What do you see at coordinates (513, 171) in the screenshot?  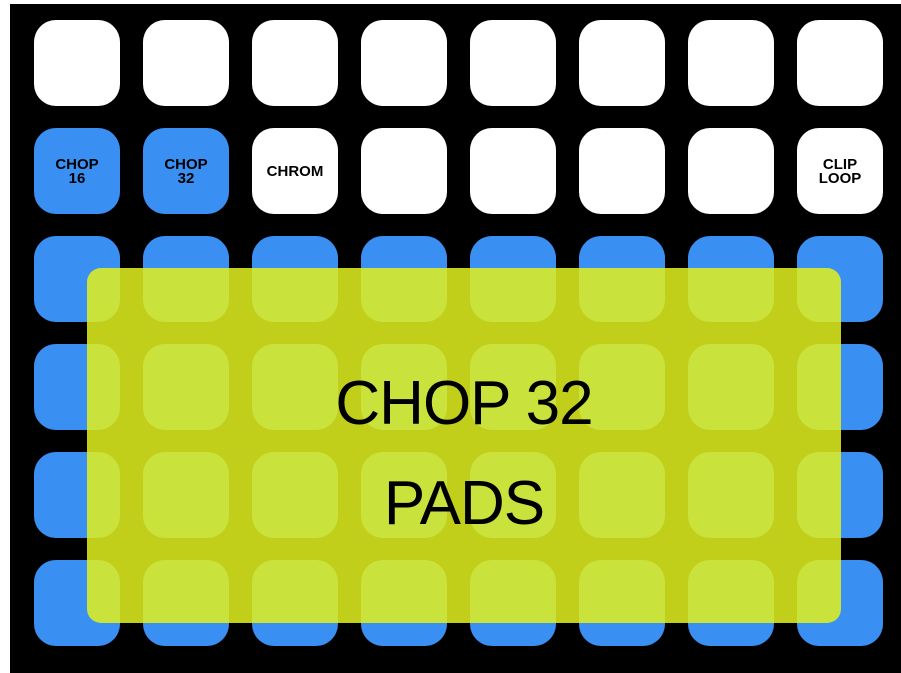 I see `pad-r2-c5` at bounding box center [513, 171].